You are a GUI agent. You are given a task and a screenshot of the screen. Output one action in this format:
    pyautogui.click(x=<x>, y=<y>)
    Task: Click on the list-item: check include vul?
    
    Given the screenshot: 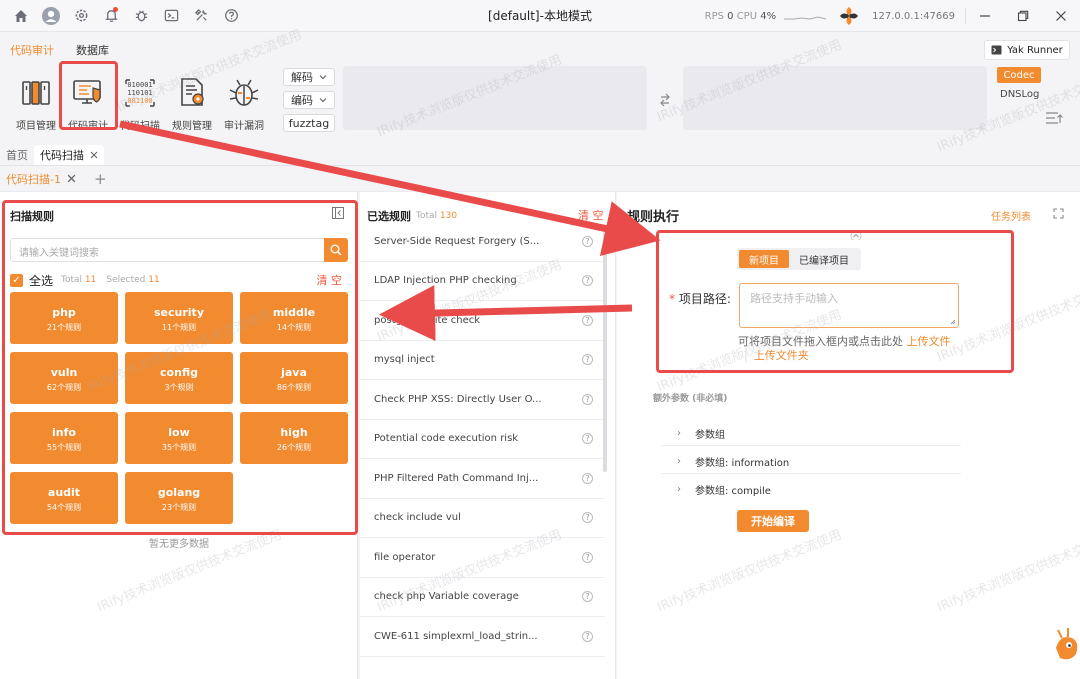 What is the action you would take?
    pyautogui.click(x=482, y=518)
    